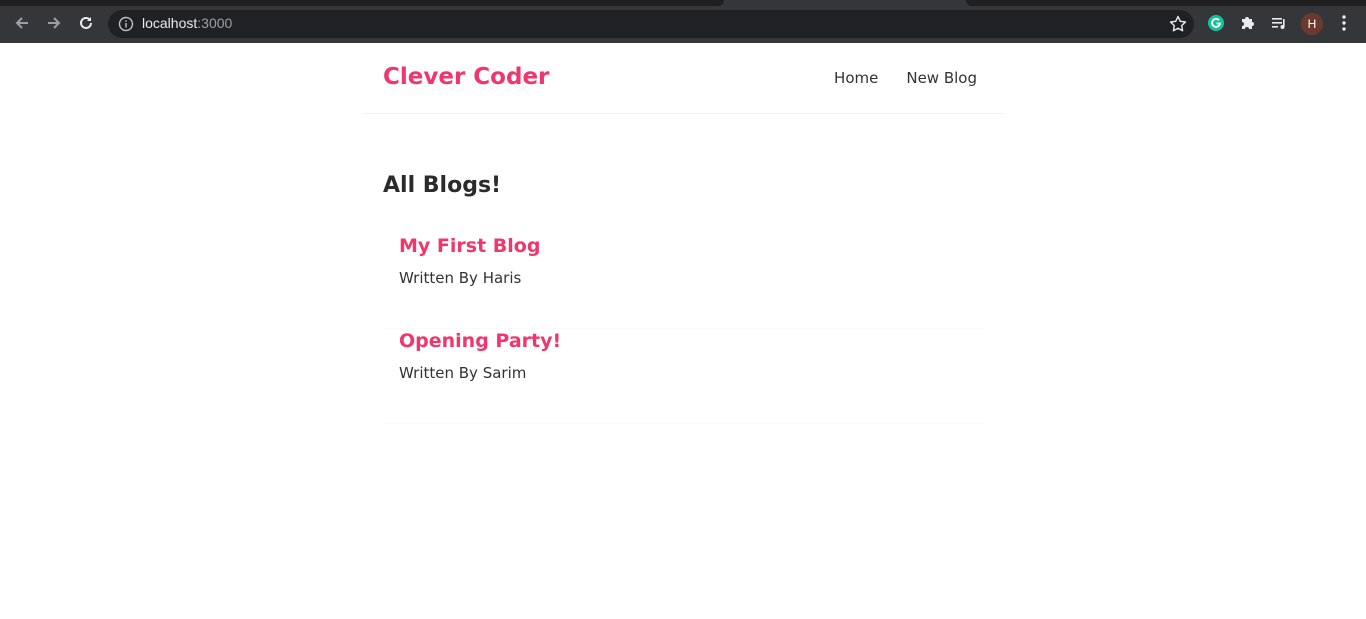 This screenshot has height=619, width=1366. I want to click on blog-author: Written By Haris, so click(460, 278).